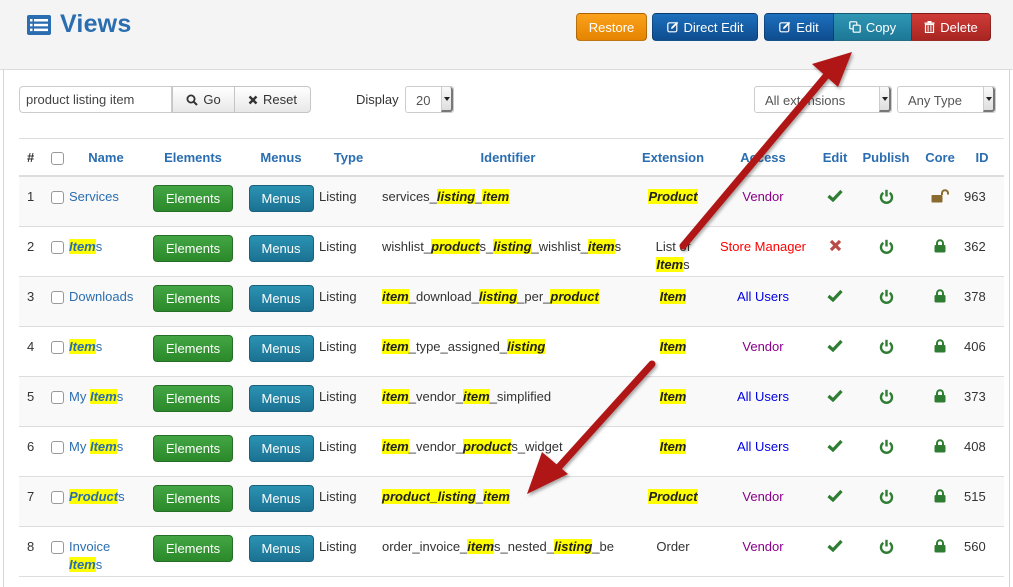 This screenshot has width=1013, height=587. Describe the element at coordinates (498, 296) in the screenshot. I see `search-highlight: listing` at that location.